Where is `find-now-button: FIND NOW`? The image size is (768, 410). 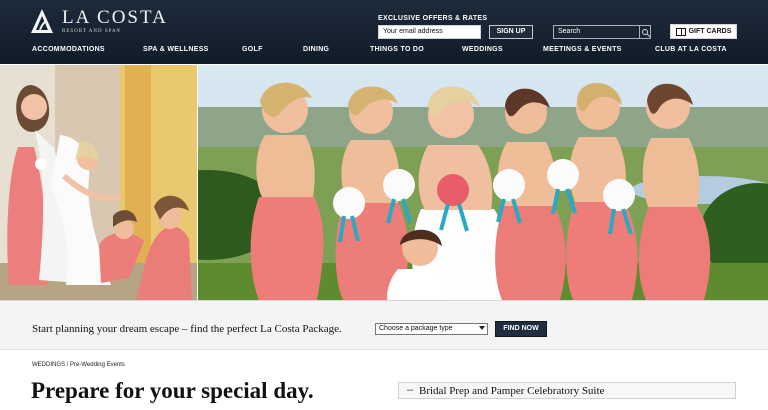 find-now-button: FIND NOW is located at coordinates (521, 329).